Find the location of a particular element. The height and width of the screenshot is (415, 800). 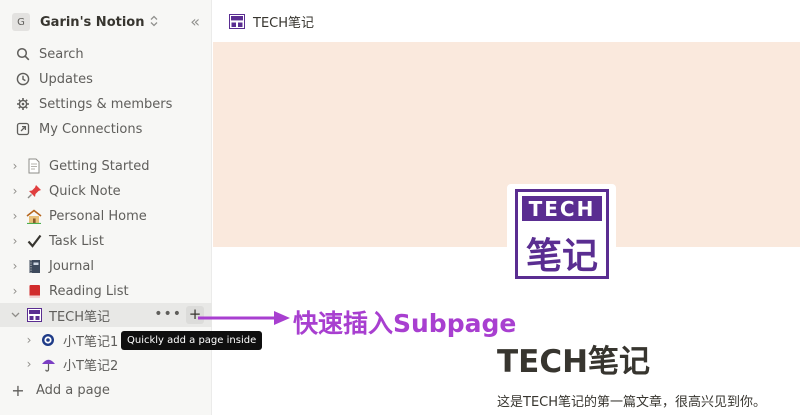

sidebar-page-getting-started: › Getting Started is located at coordinates (106, 166).